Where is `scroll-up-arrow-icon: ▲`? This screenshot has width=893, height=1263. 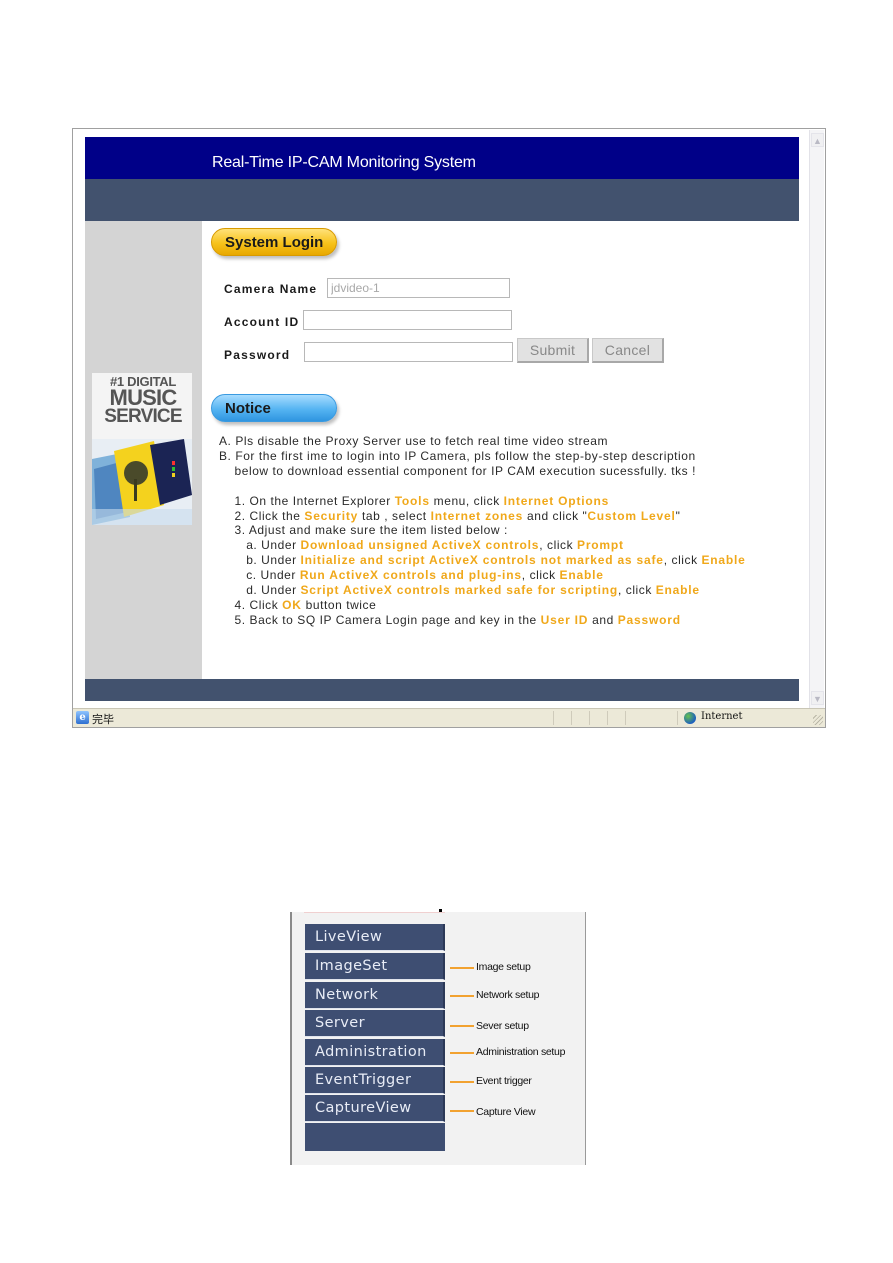 scroll-up-arrow-icon: ▲ is located at coordinates (817, 140).